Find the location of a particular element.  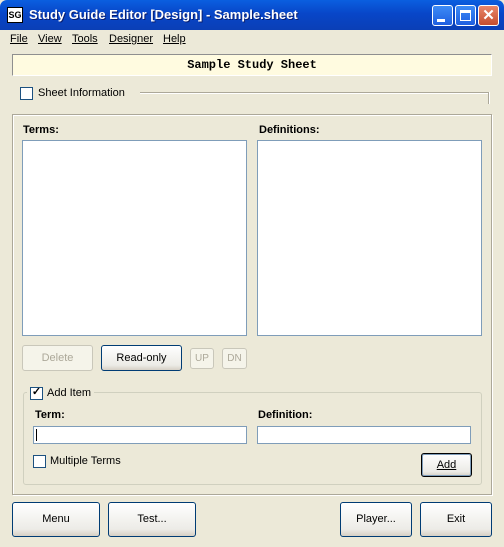

delete-button-label: Delete is located at coordinates (57, 358).